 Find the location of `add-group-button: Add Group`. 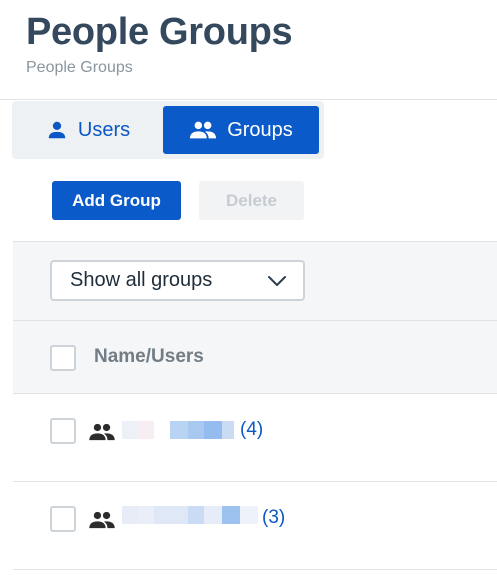

add-group-button: Add Group is located at coordinates (116, 200).